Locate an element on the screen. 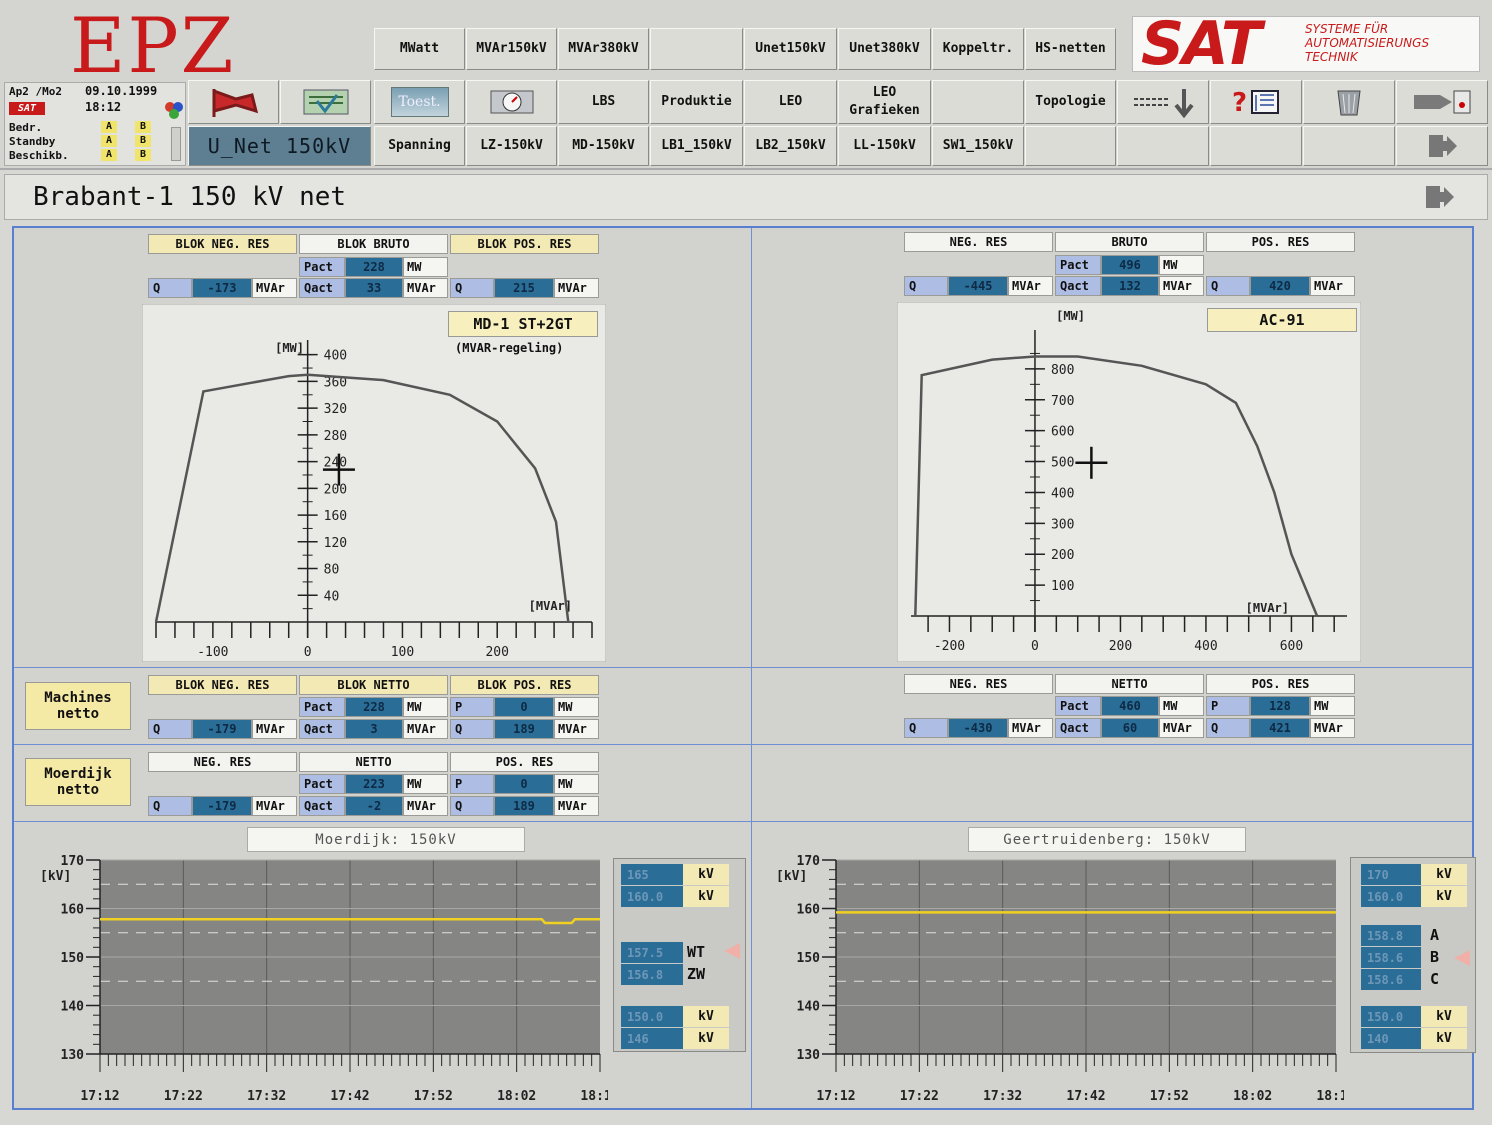  sat-logo: SAT is located at coordinates (1201, 44).